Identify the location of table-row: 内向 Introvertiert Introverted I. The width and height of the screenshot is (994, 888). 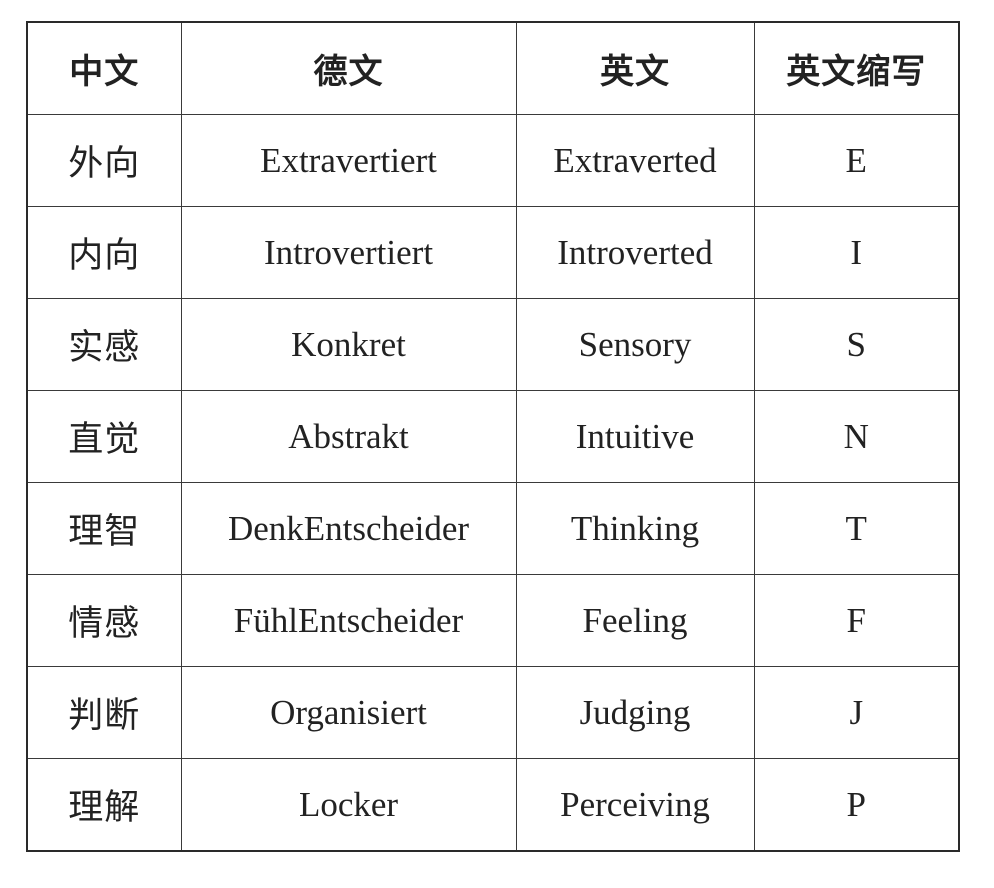
(493, 252).